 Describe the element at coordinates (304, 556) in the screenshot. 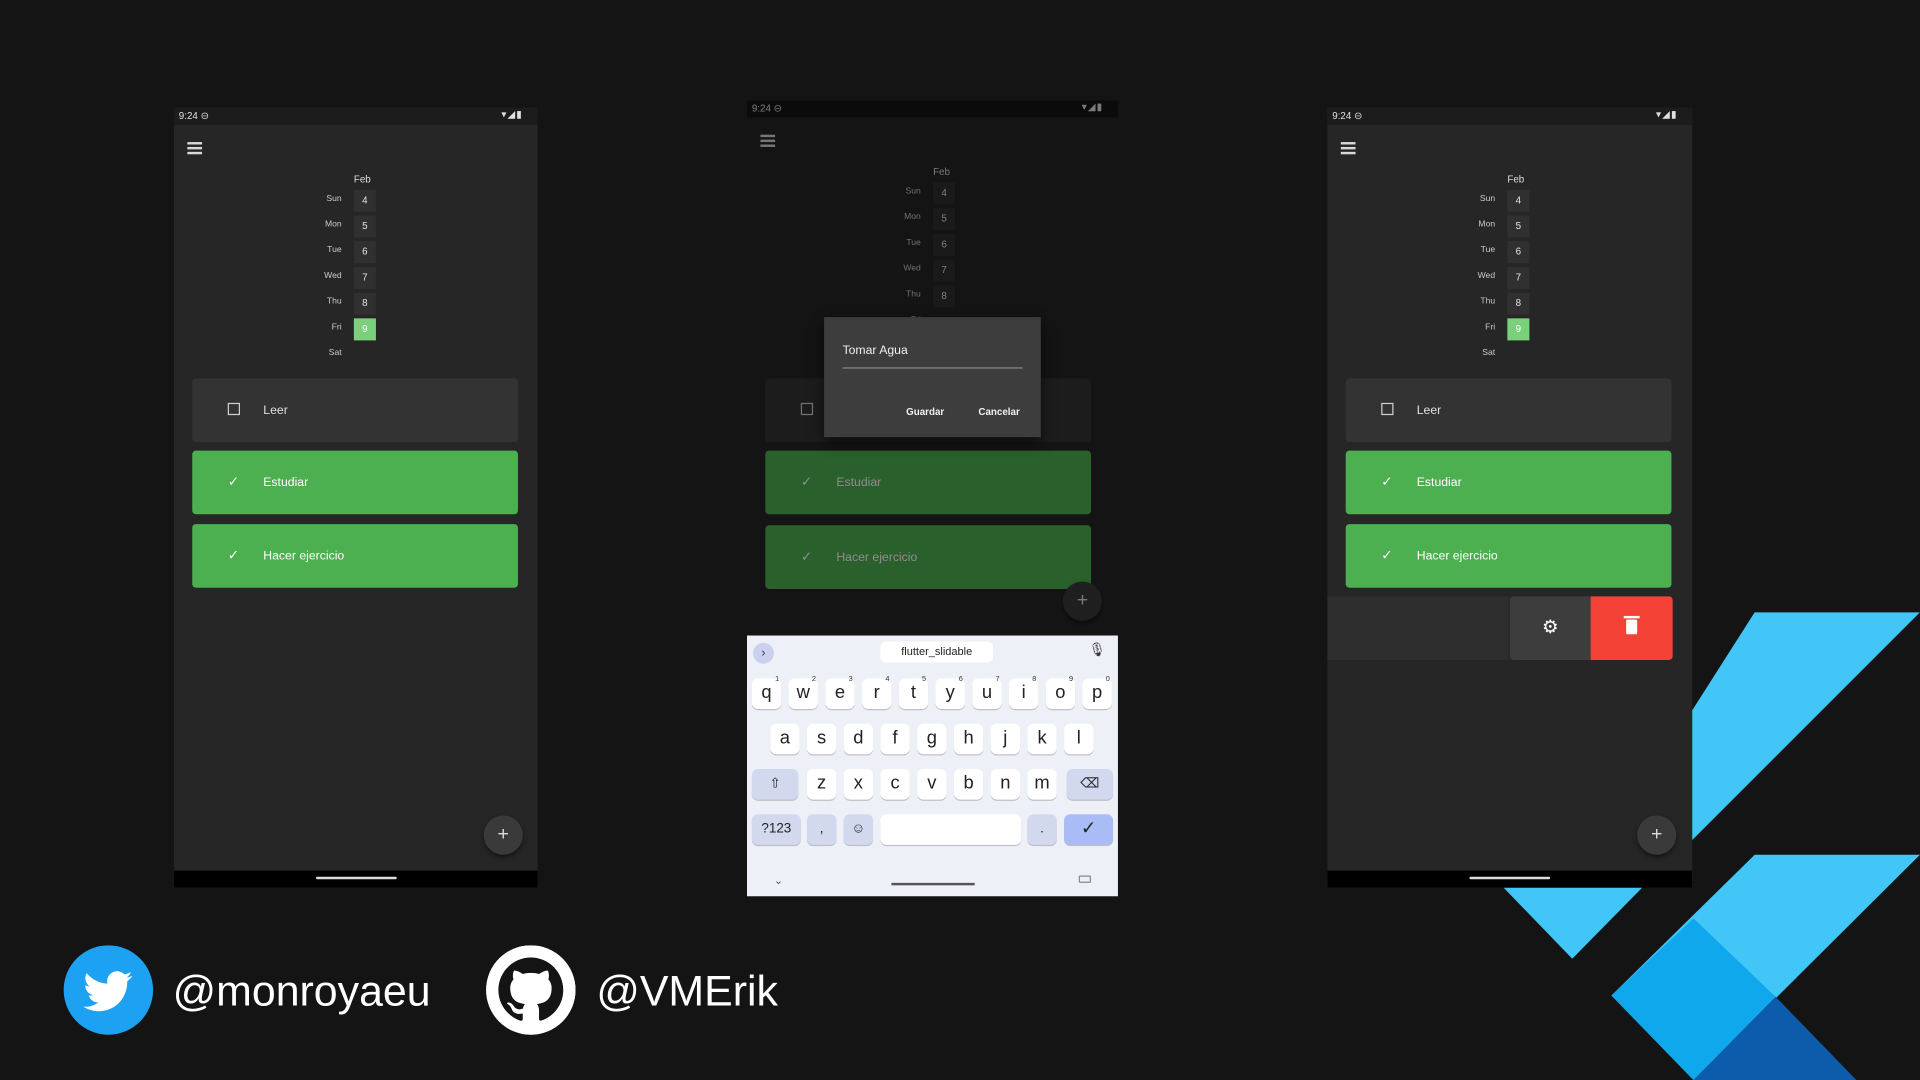

I see `task-label: Hacer ejercicio` at that location.